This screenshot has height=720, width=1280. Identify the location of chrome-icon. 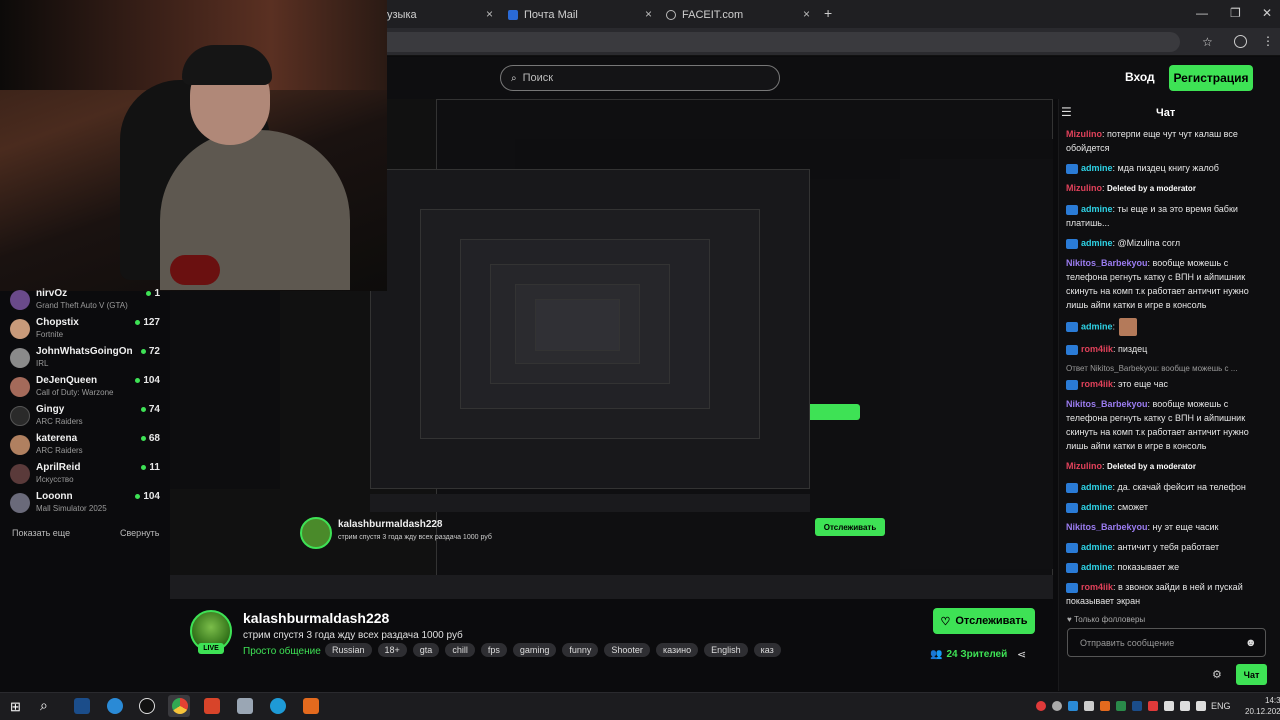
(180, 706).